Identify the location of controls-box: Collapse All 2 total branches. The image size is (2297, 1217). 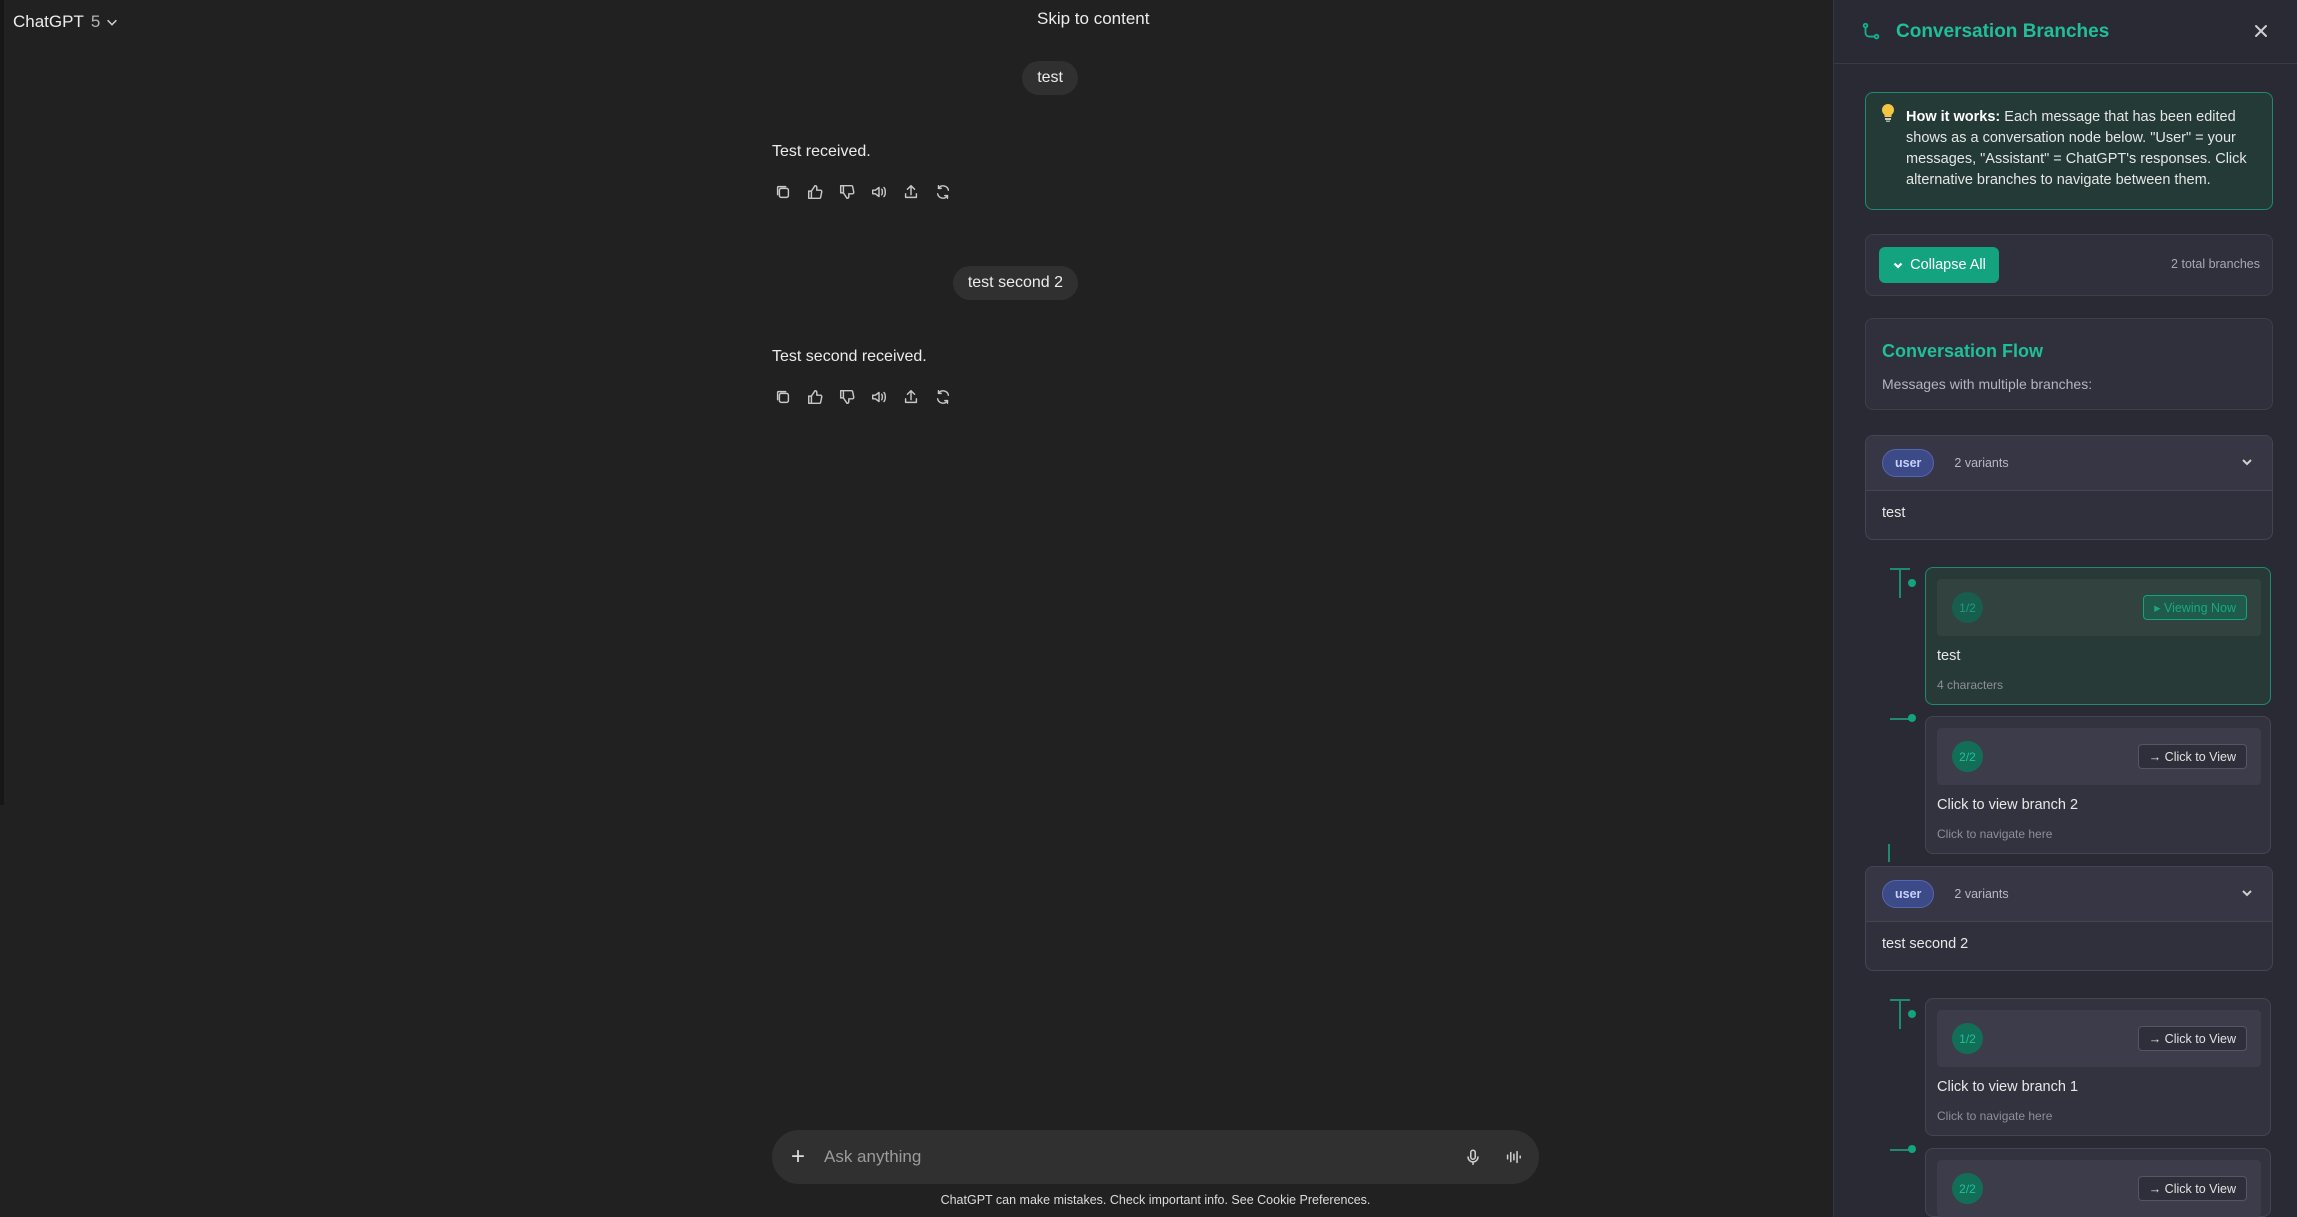
(2069, 265).